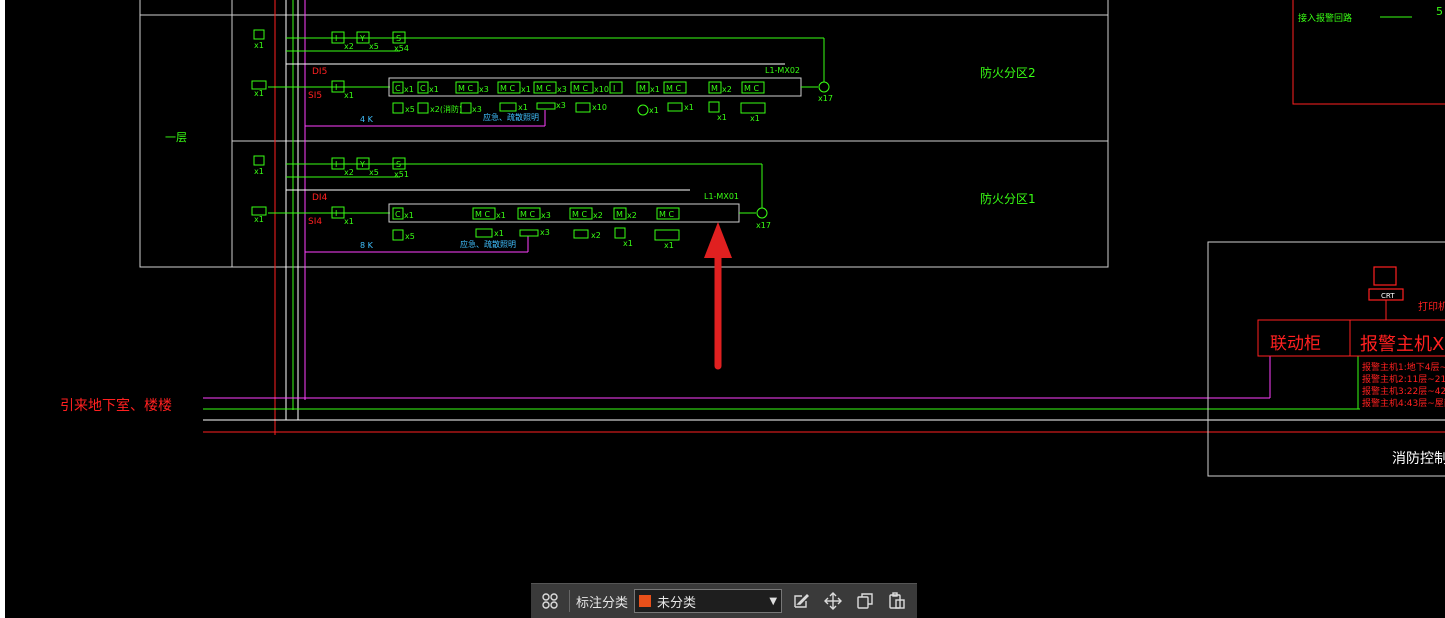 Image resolution: width=1445 pixels, height=618 pixels. Describe the element at coordinates (801, 601) in the screenshot. I see `edit-icon` at that location.